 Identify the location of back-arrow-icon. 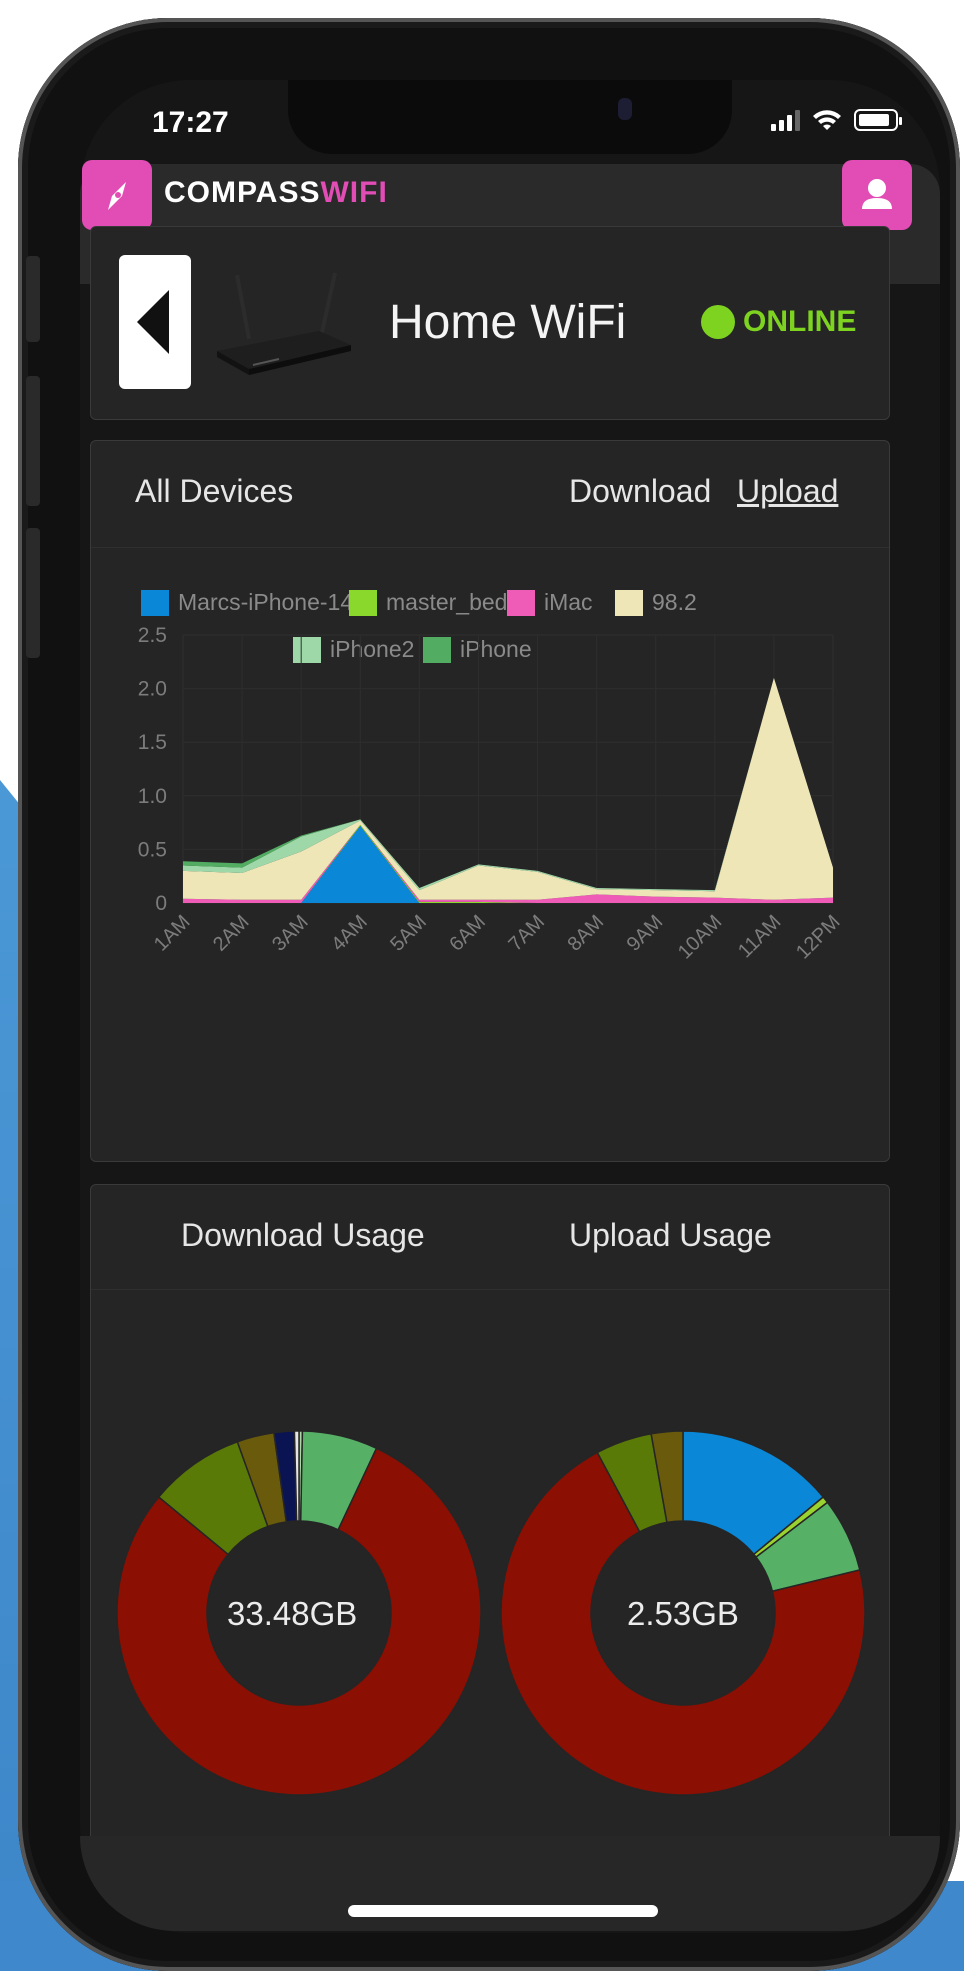
(153, 322).